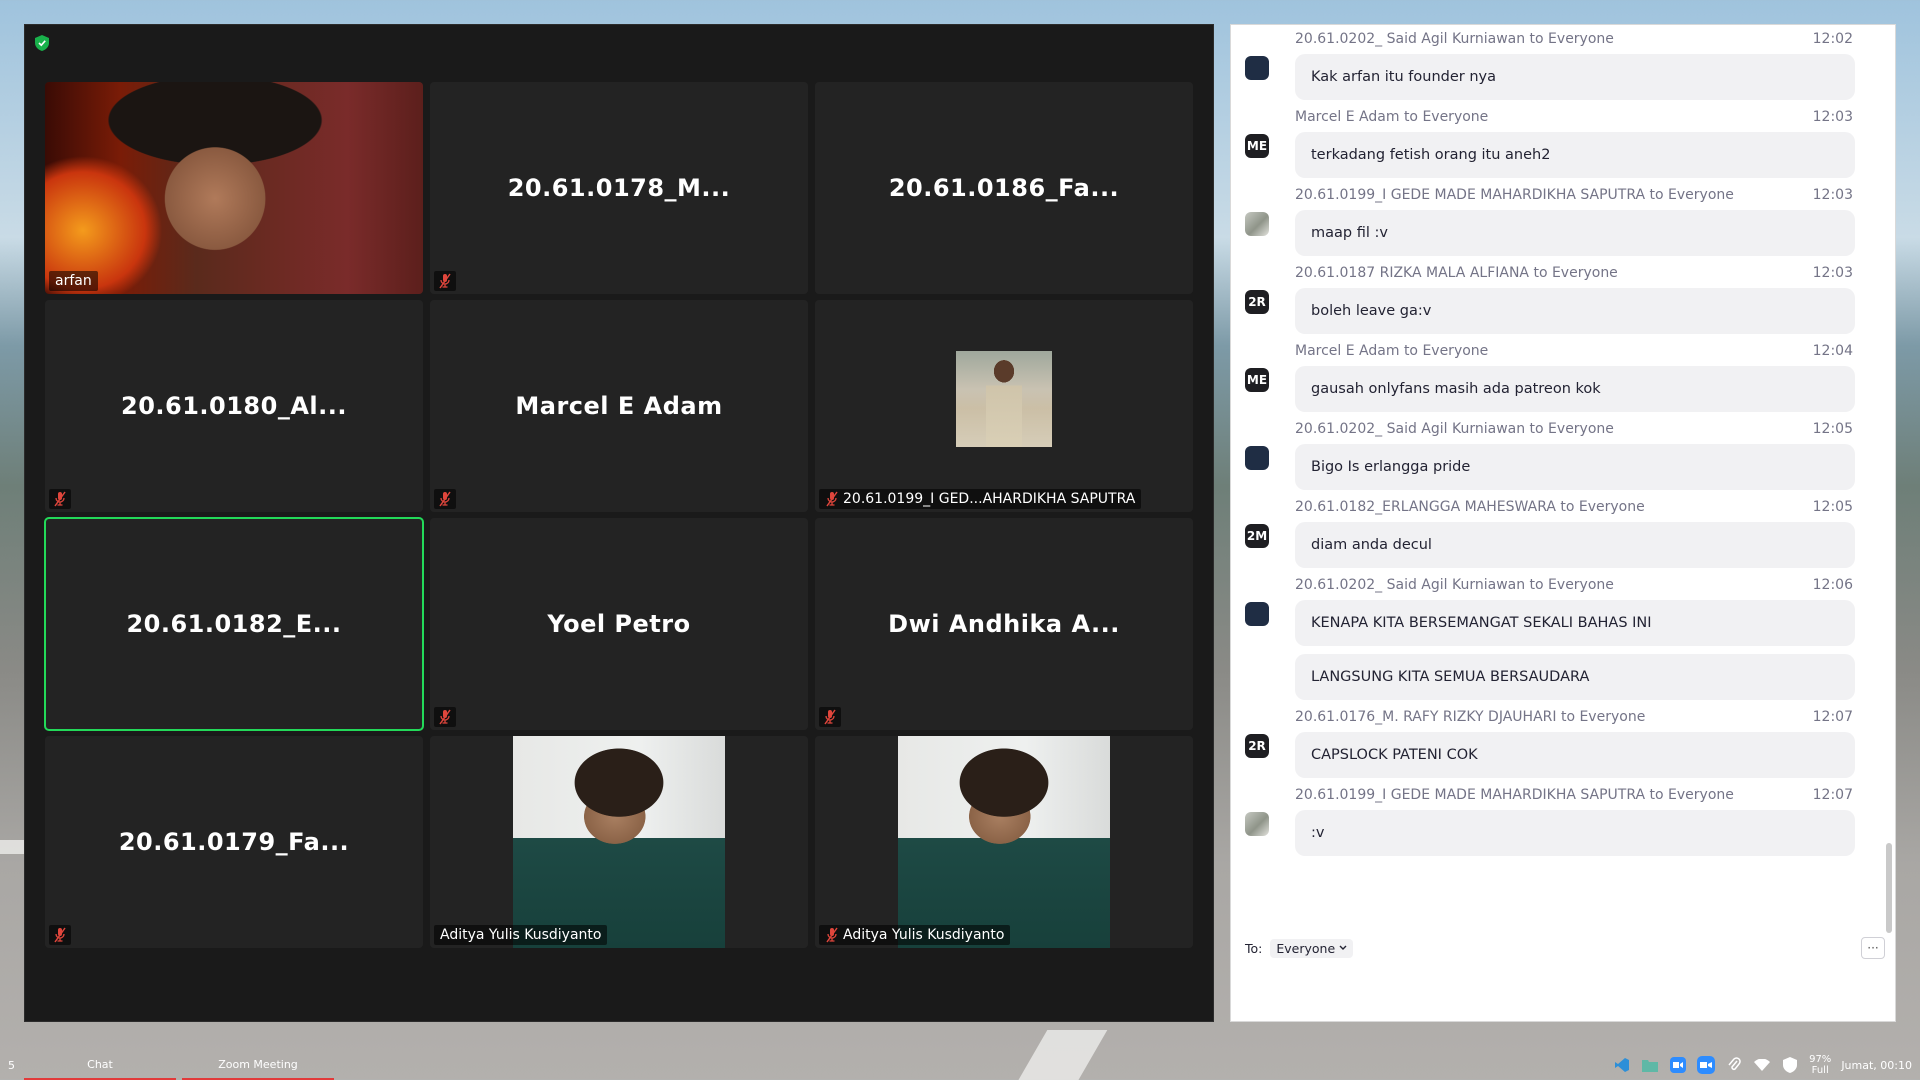 The image size is (1920, 1080). Describe the element at coordinates (1575, 467) in the screenshot. I see `chat-message-bubble: Bigo Is erlangga pride` at that location.